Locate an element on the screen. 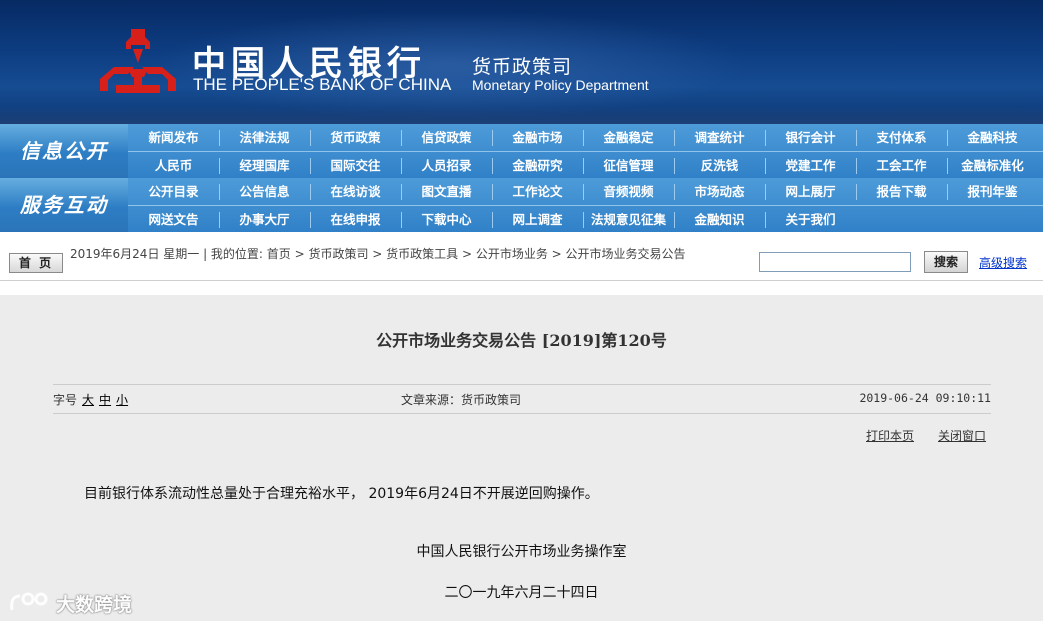 The width and height of the screenshot is (1043, 621). print-page-link: 打印本页 is located at coordinates (890, 435).